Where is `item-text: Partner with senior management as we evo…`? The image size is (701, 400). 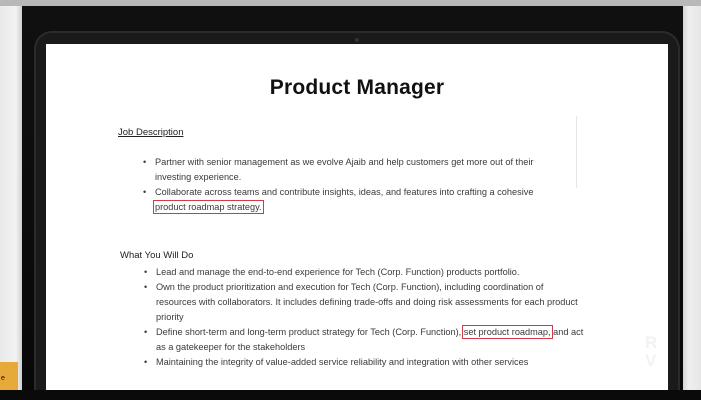 item-text: Partner with senior management as we evo… is located at coordinates (344, 169).